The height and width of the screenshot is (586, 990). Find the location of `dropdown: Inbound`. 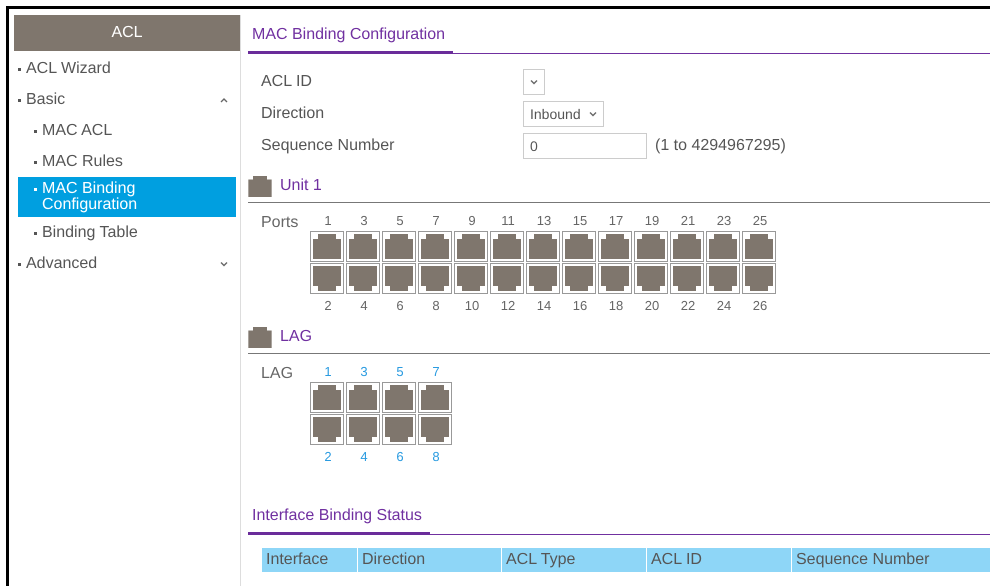

dropdown: Inbound is located at coordinates (563, 114).